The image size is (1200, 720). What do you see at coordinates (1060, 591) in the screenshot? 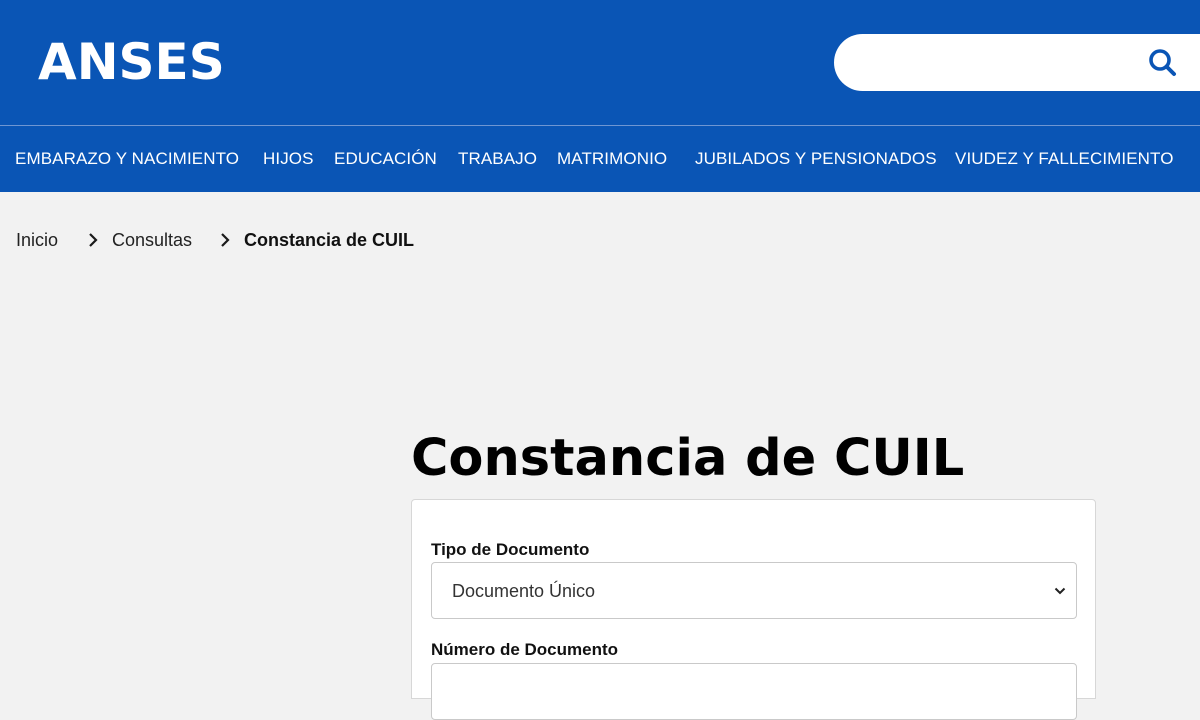
I see `chevron-down-icon` at bounding box center [1060, 591].